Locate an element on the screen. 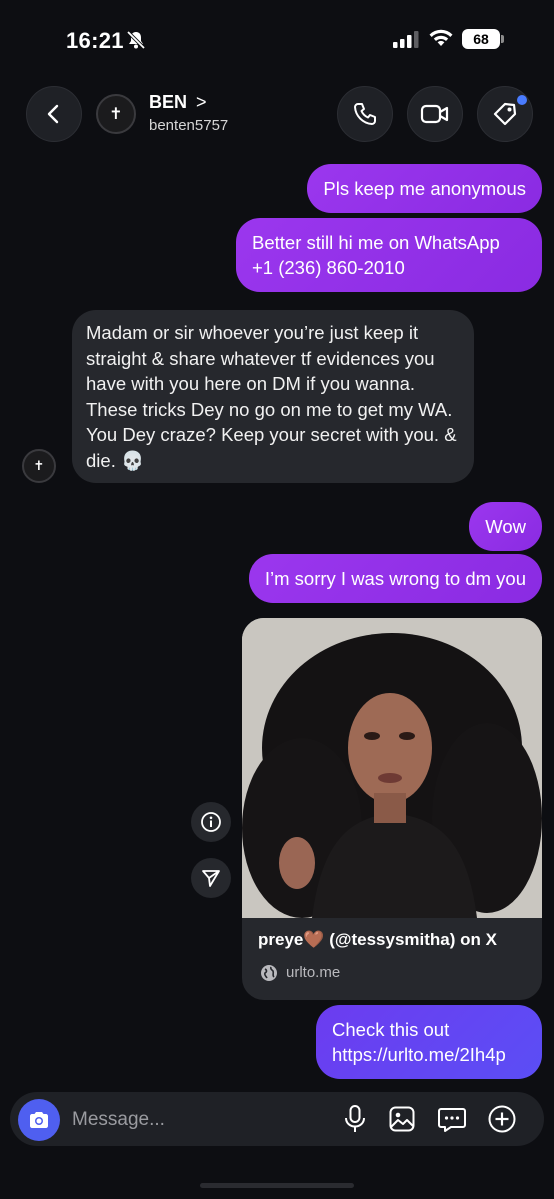 The width and height of the screenshot is (554, 1199). message-sent: Wow is located at coordinates (505, 526).